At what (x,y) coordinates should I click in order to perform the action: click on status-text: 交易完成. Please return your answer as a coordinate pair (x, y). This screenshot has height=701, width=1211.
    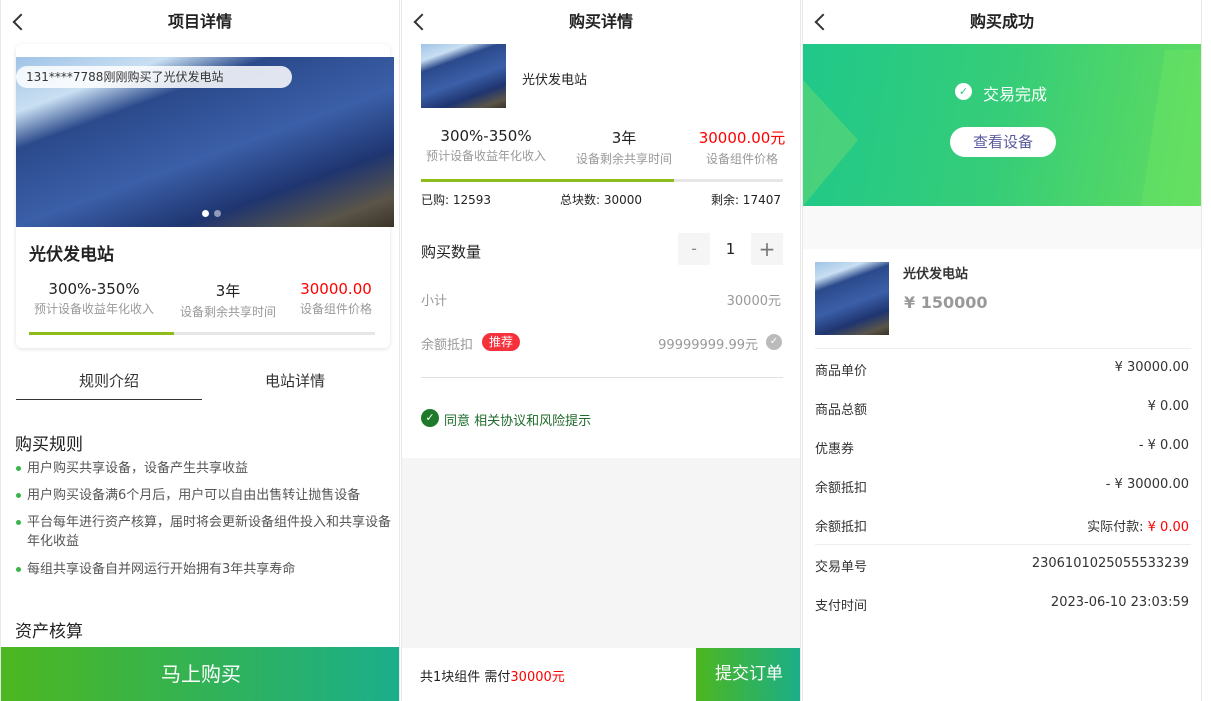
    Looking at the image, I should click on (1015, 94).